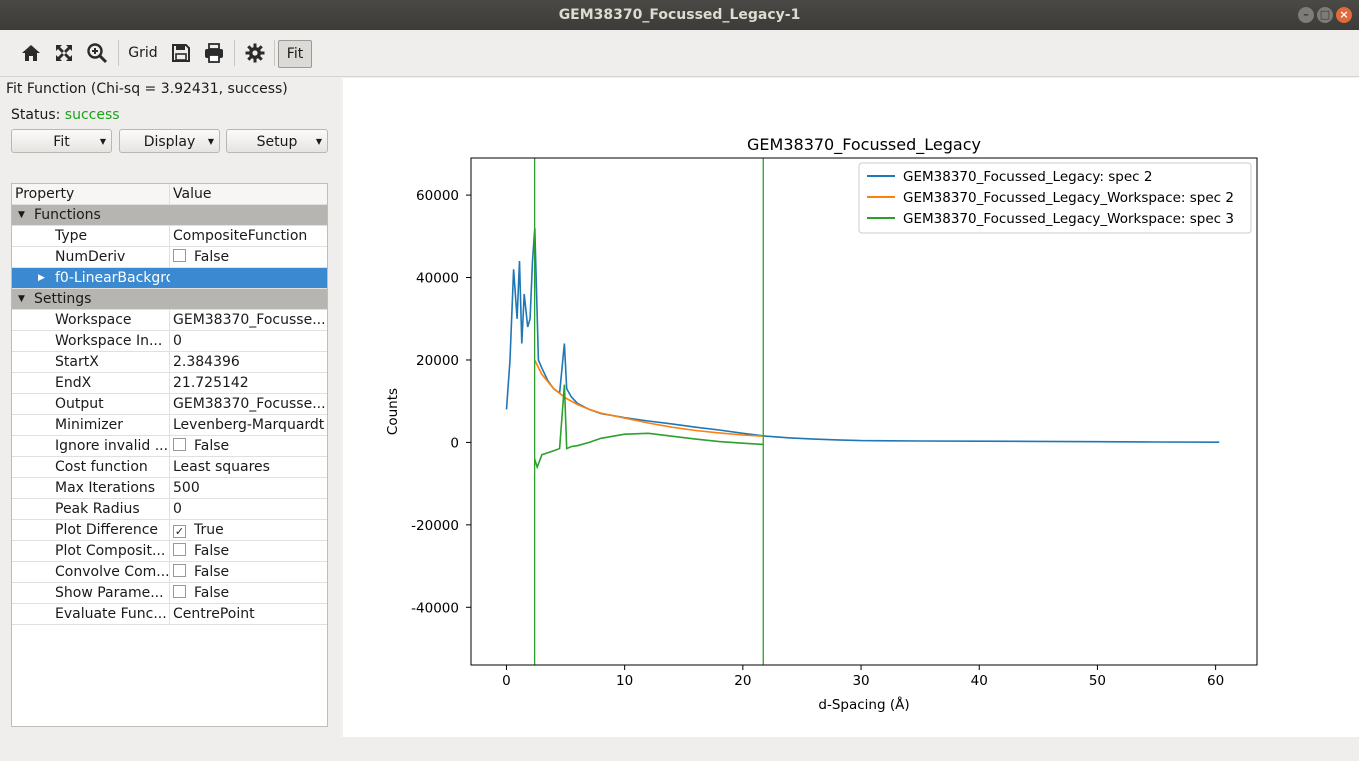  What do you see at coordinates (97, 53) in the screenshot?
I see `zoom-icon` at bounding box center [97, 53].